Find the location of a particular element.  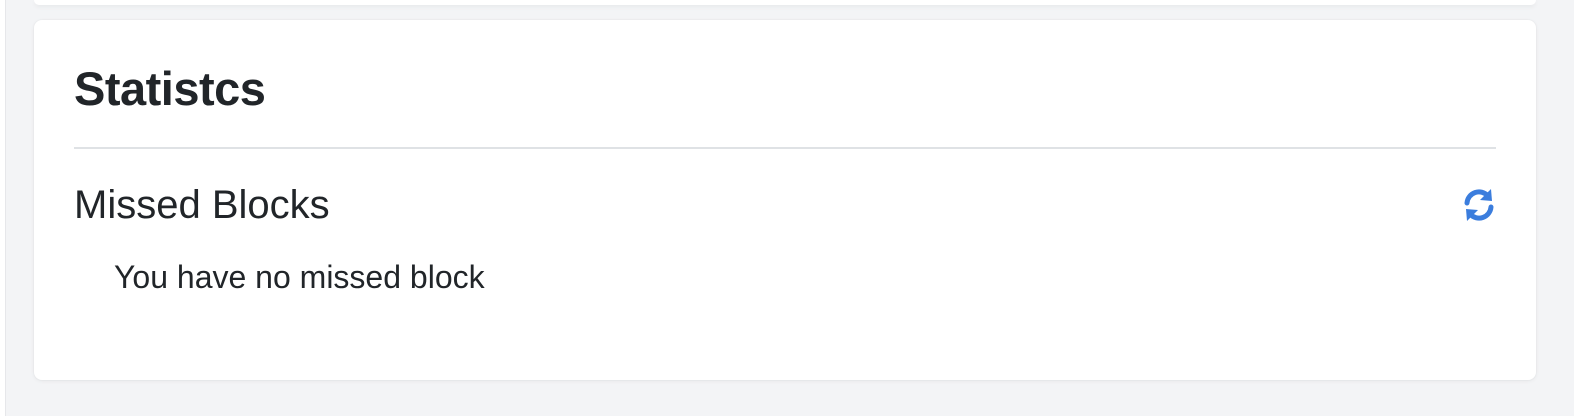

refresh-icon is located at coordinates (1479, 205).